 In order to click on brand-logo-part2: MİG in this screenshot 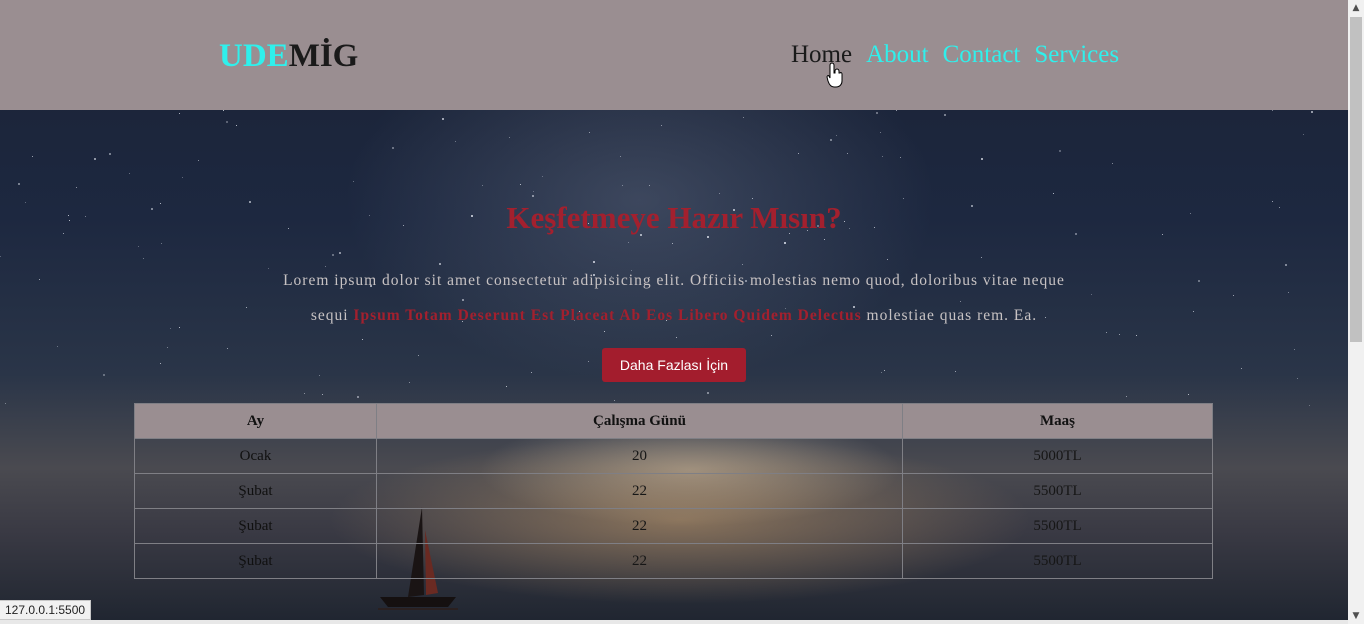, I will do `click(323, 56)`.